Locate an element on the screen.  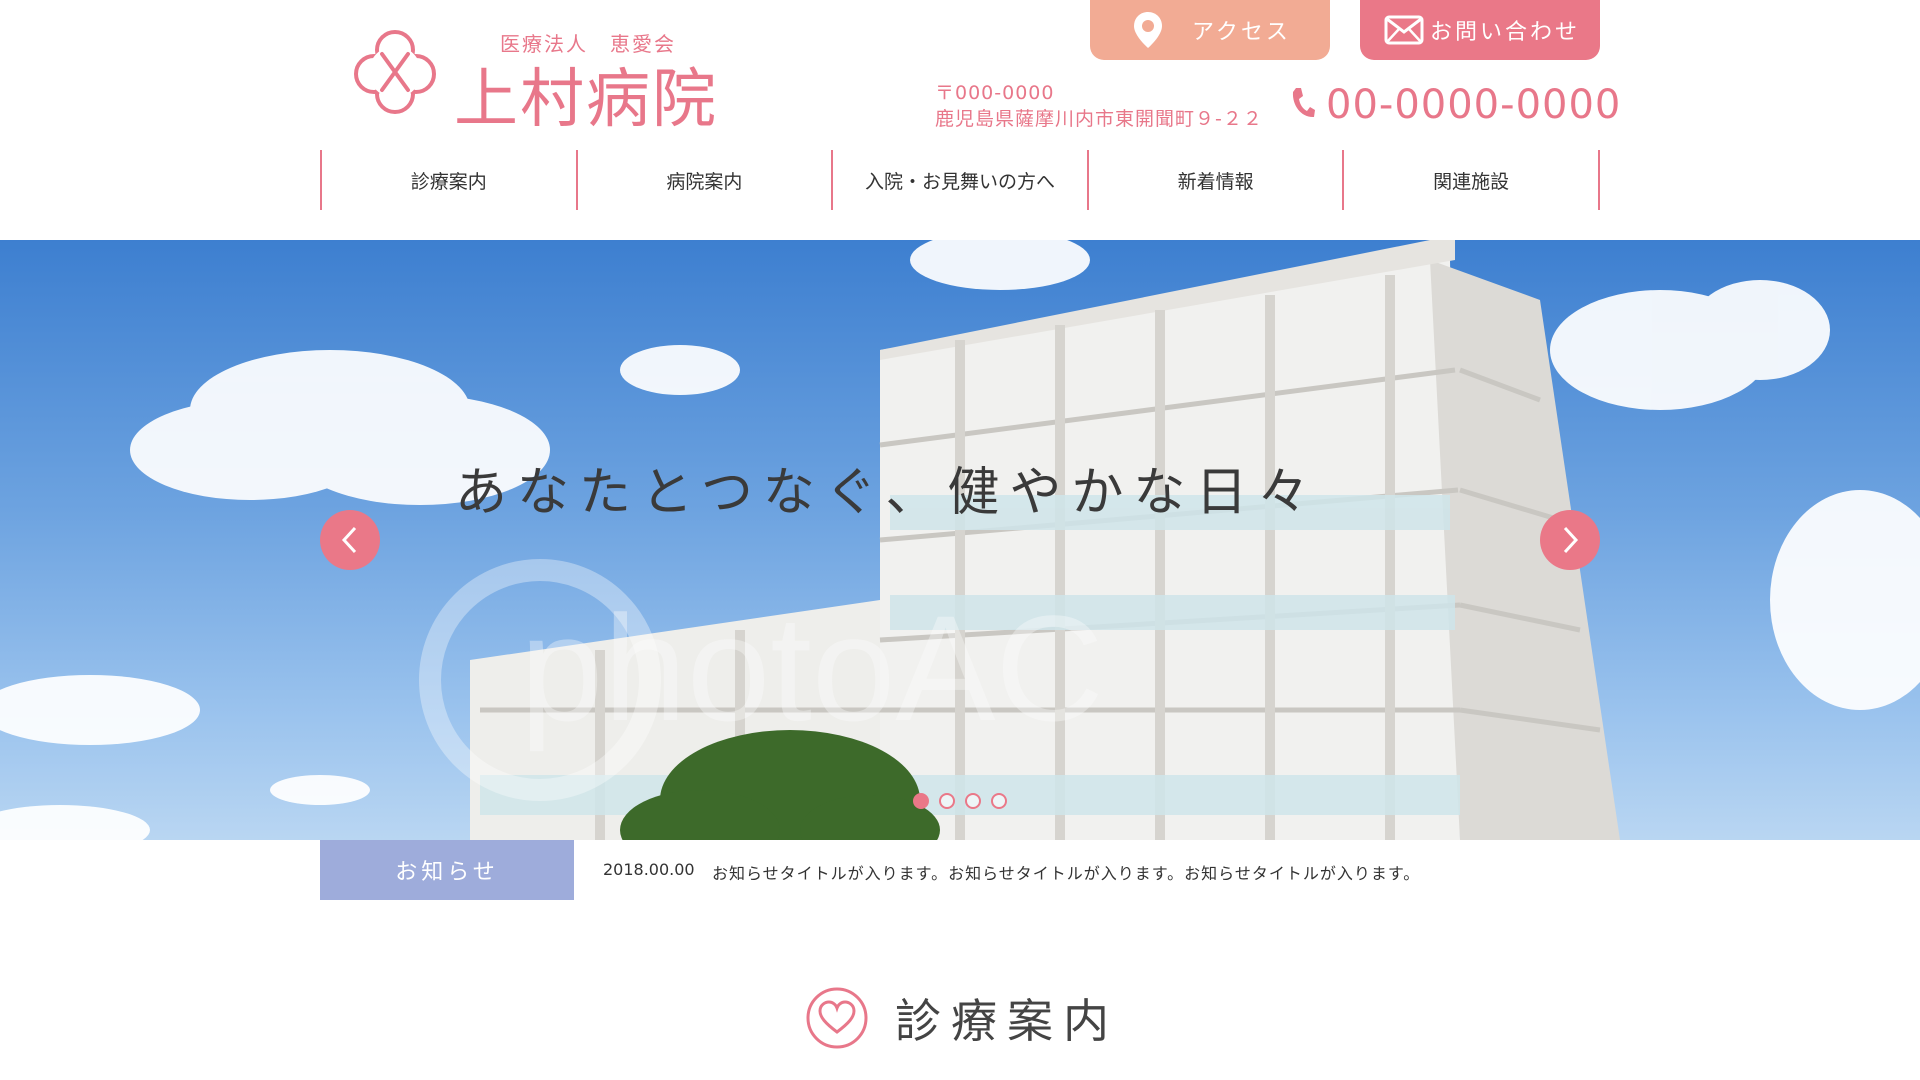
phone-number: 00-0000-0000 is located at coordinates (1474, 105).